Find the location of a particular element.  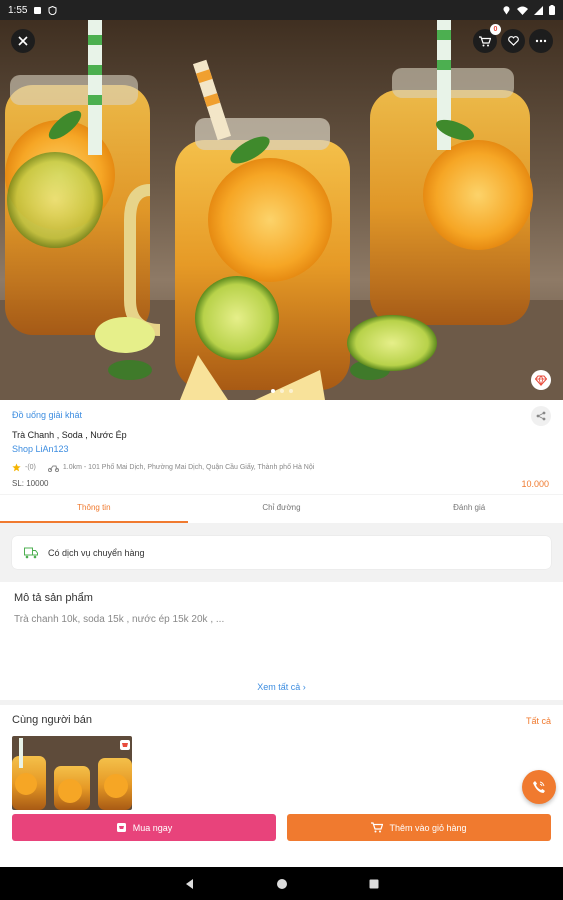

gem-badge is located at coordinates (541, 380).